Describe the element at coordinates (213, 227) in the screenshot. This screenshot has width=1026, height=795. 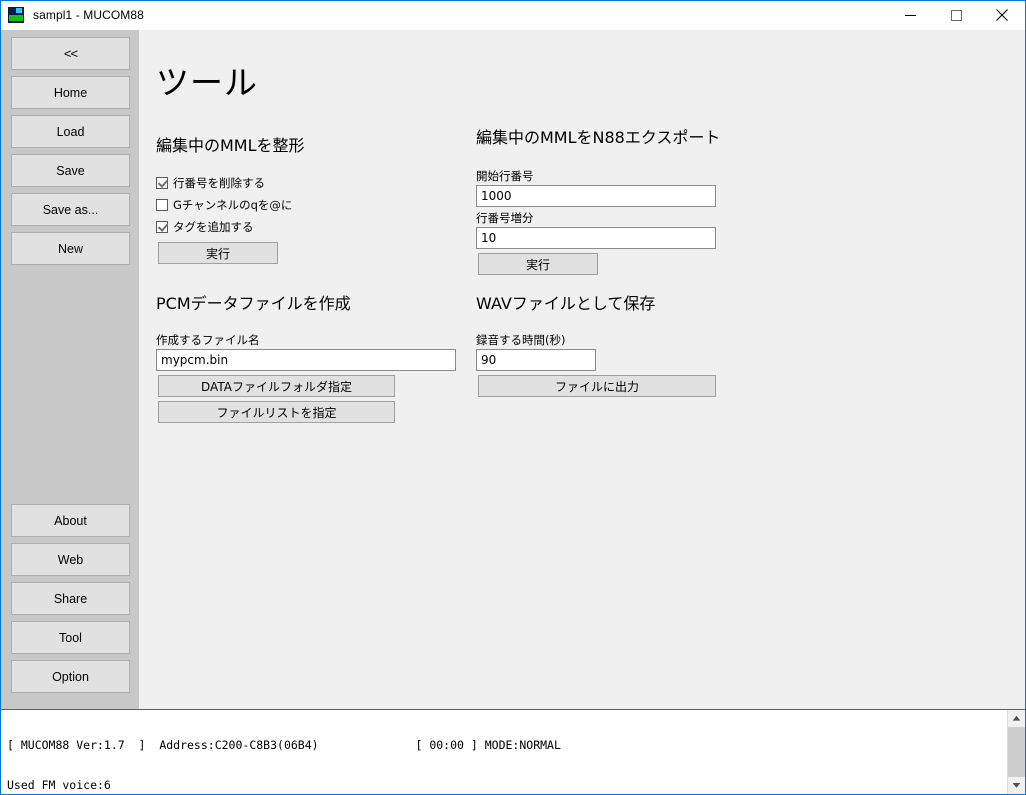
I see `checkbox-label: タグを追加する` at that location.